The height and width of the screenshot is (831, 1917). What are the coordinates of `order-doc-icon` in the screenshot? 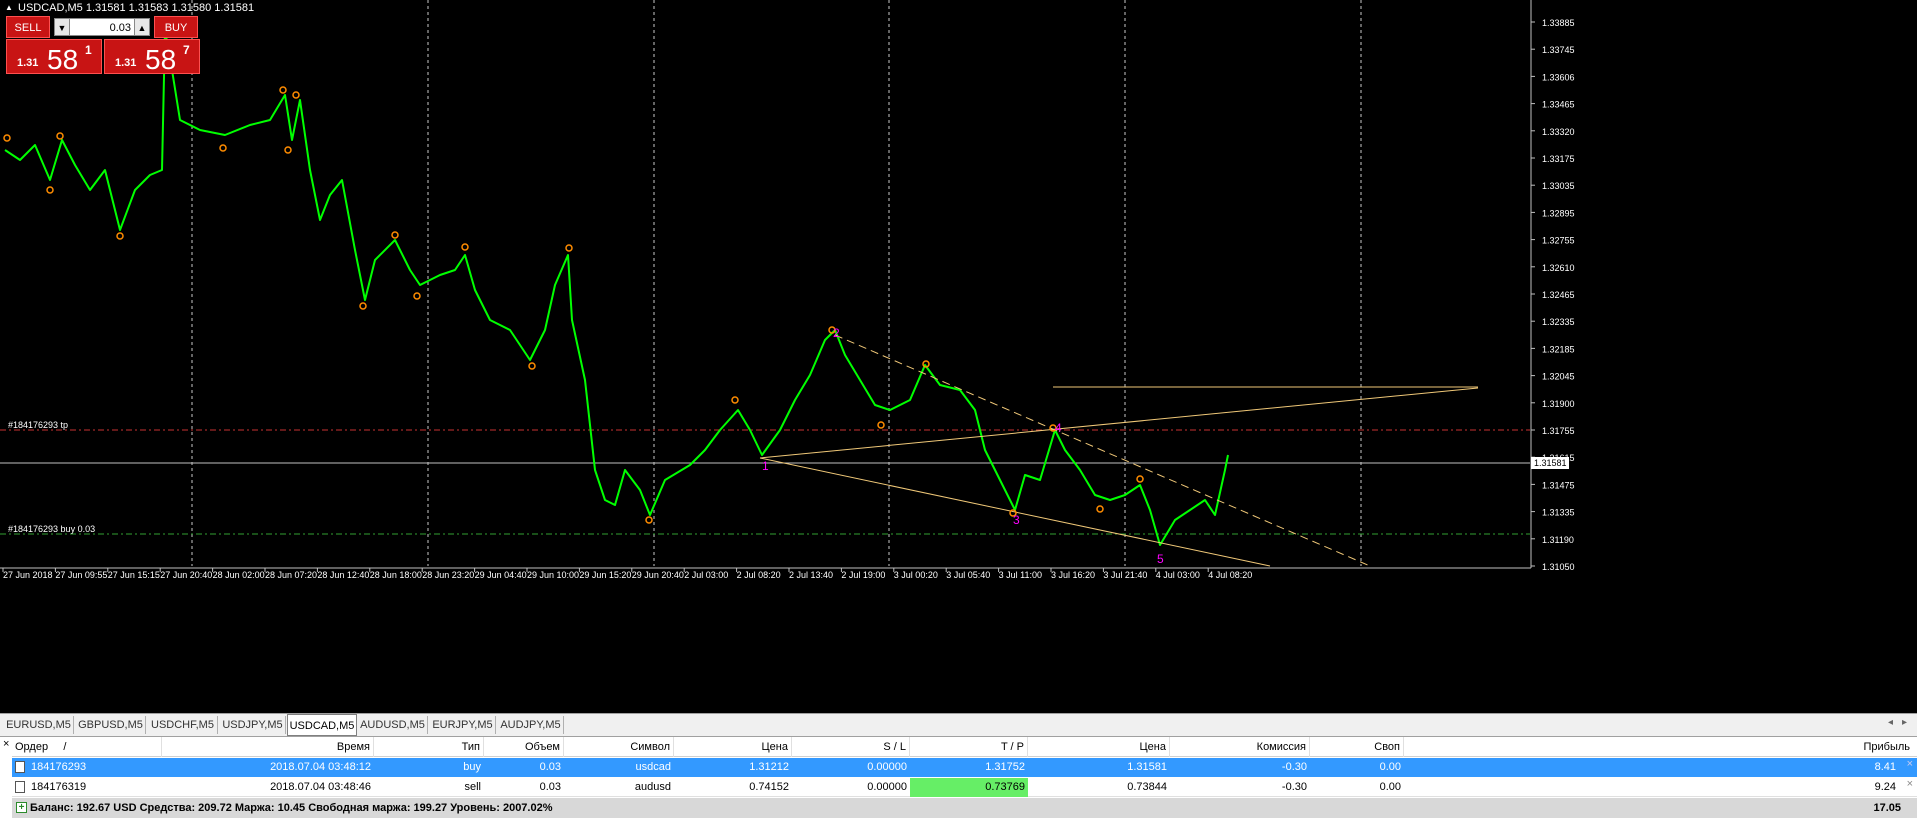 It's located at (20, 787).